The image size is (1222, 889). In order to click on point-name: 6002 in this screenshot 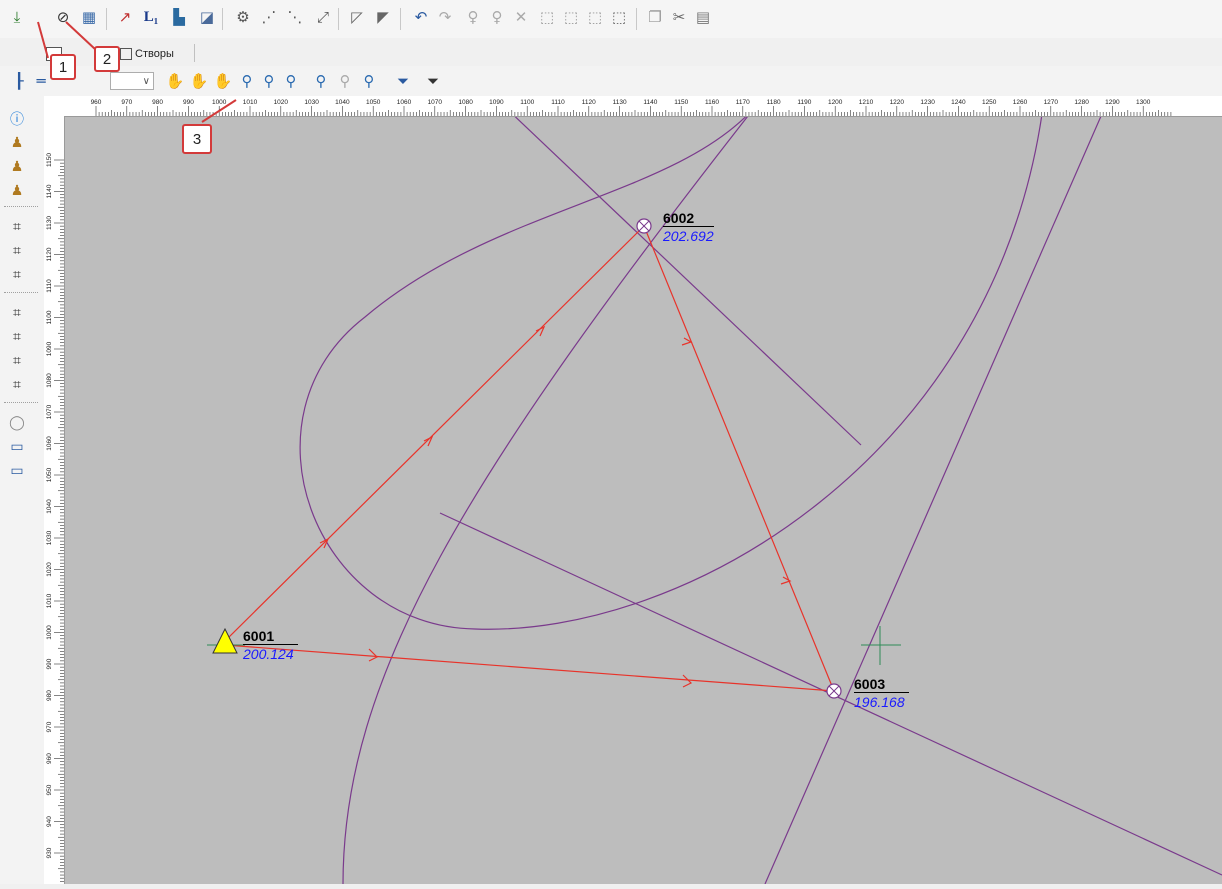, I will do `click(688, 218)`.